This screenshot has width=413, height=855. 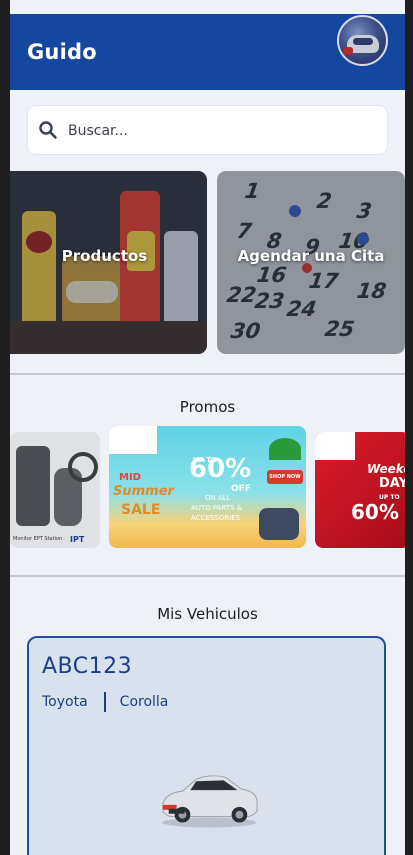 I want to click on avatar-accent, so click(x=348, y=51).